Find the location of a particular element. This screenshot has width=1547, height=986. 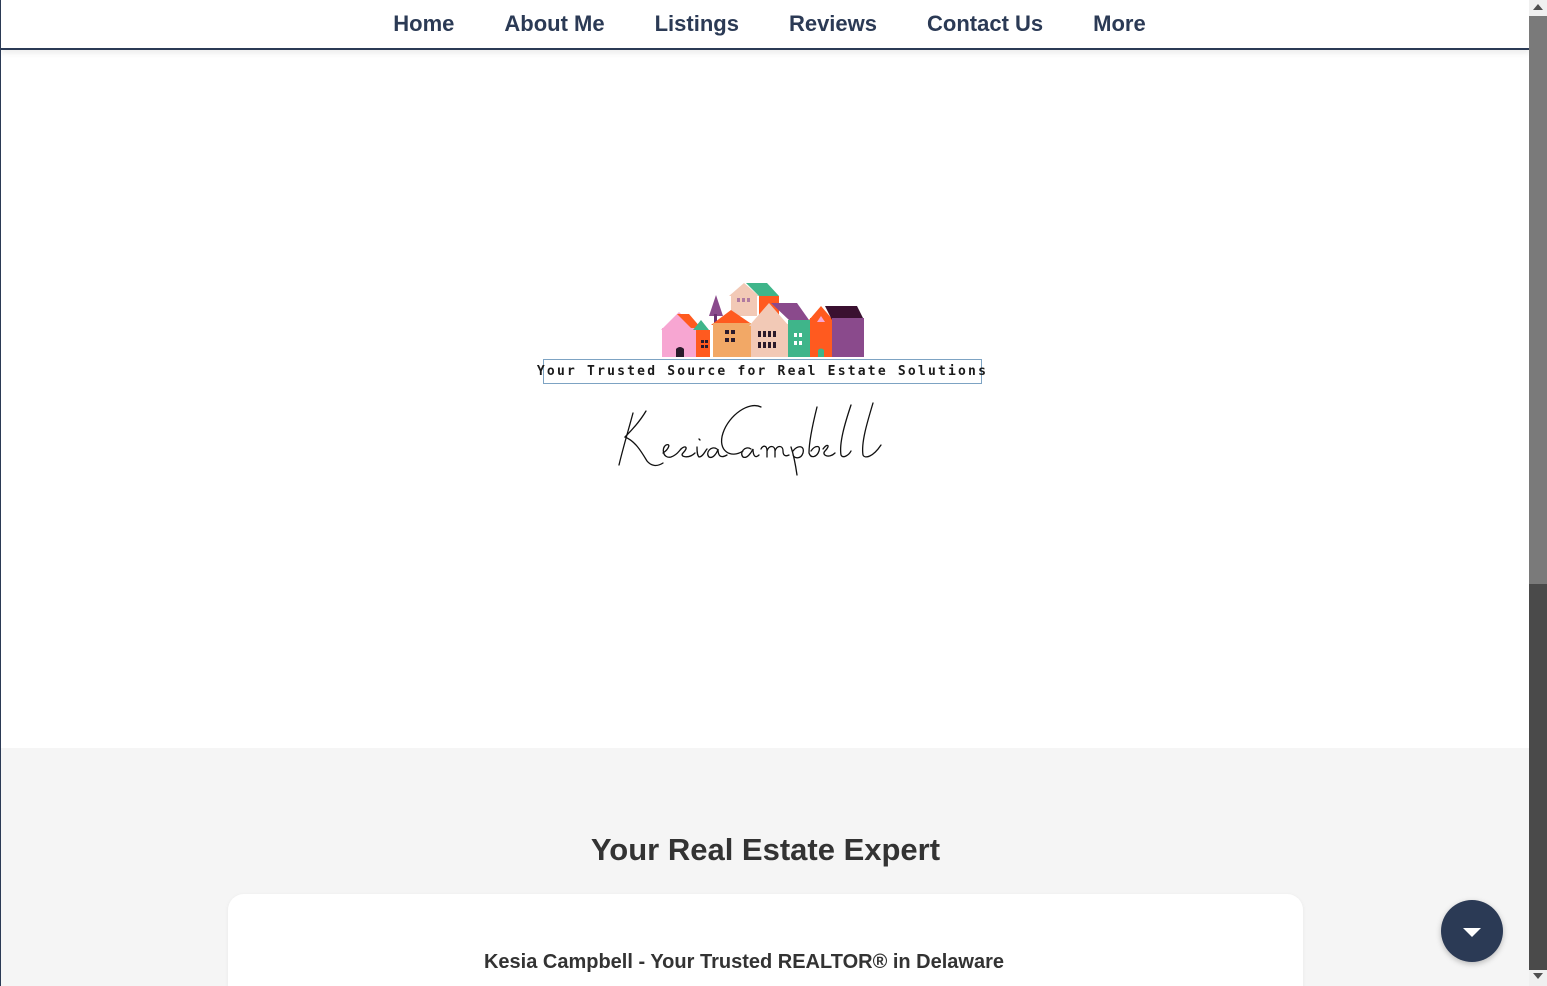

scroll-down-arrow-icon is located at coordinates (1538, 976).